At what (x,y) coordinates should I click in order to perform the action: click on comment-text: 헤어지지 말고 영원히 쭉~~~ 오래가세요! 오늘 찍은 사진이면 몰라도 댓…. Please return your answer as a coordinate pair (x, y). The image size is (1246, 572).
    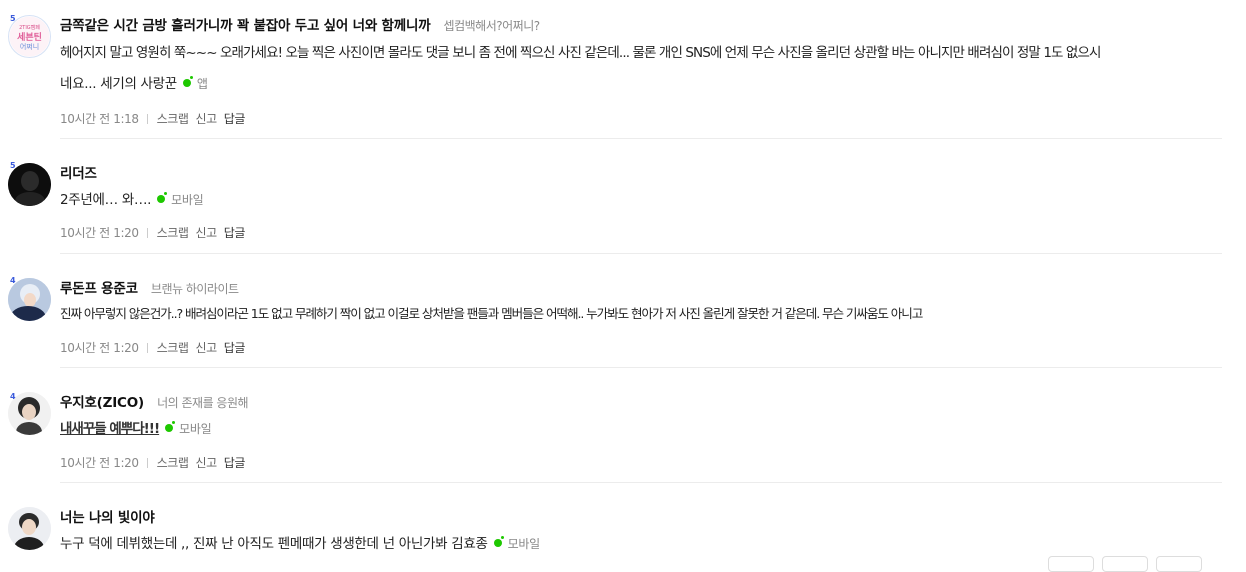
    Looking at the image, I should click on (645, 68).